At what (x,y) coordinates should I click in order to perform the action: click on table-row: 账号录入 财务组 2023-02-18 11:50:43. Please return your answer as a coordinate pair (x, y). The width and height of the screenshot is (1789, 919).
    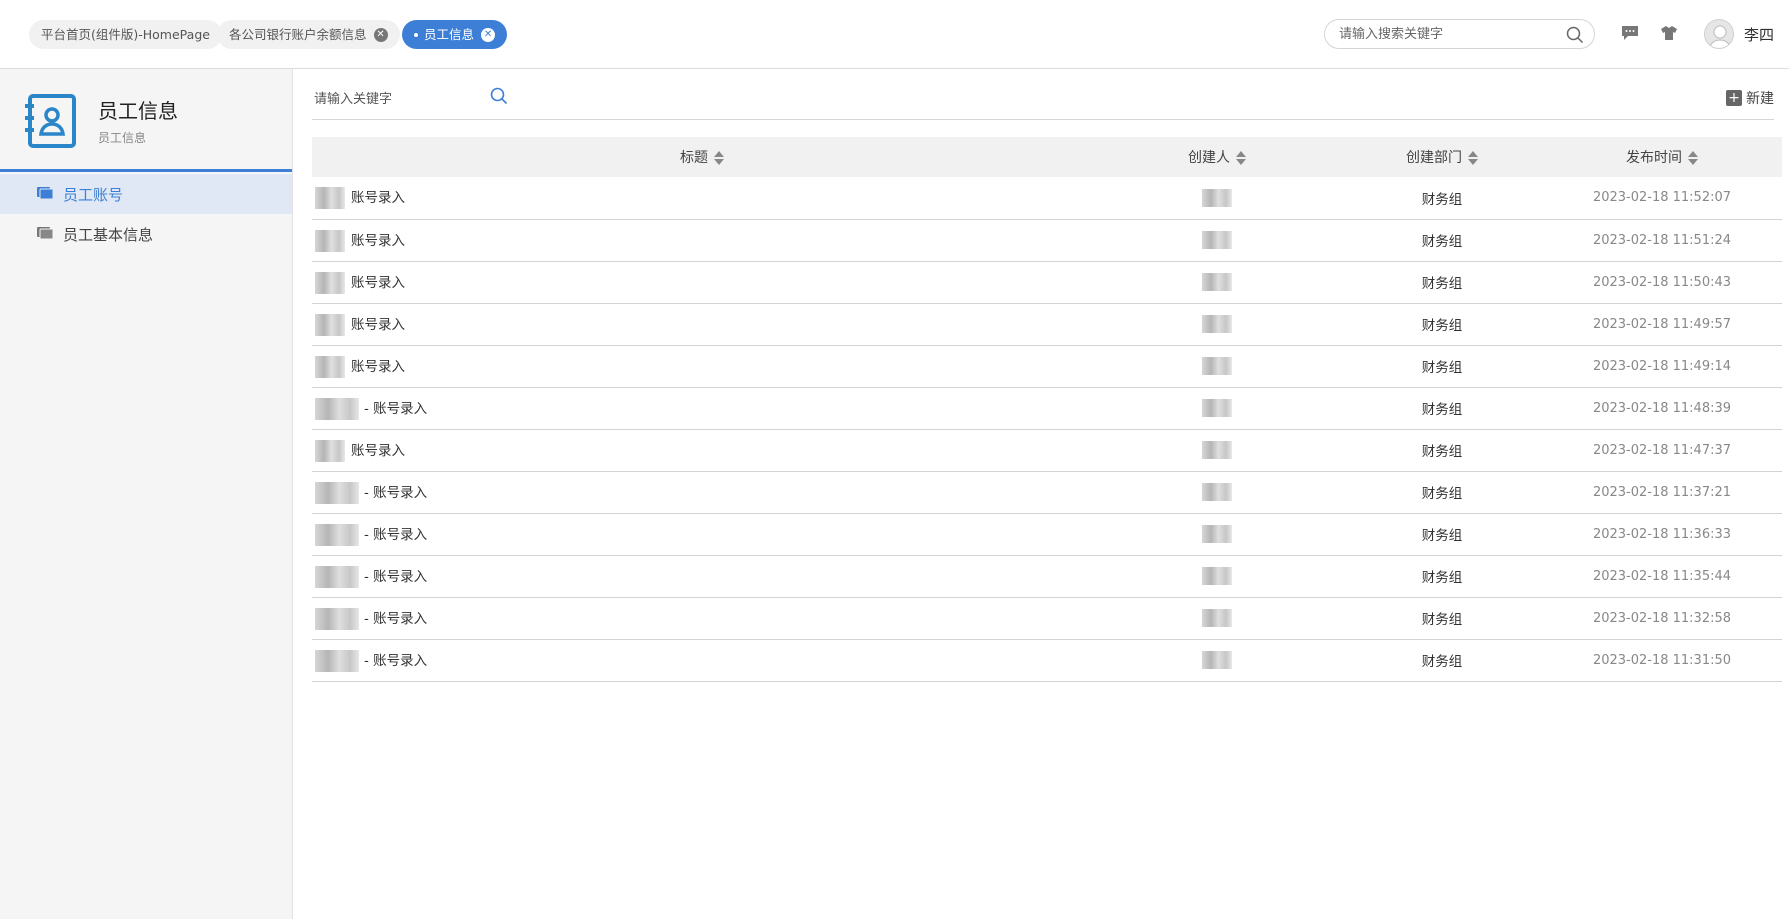
    Looking at the image, I should click on (1047, 282).